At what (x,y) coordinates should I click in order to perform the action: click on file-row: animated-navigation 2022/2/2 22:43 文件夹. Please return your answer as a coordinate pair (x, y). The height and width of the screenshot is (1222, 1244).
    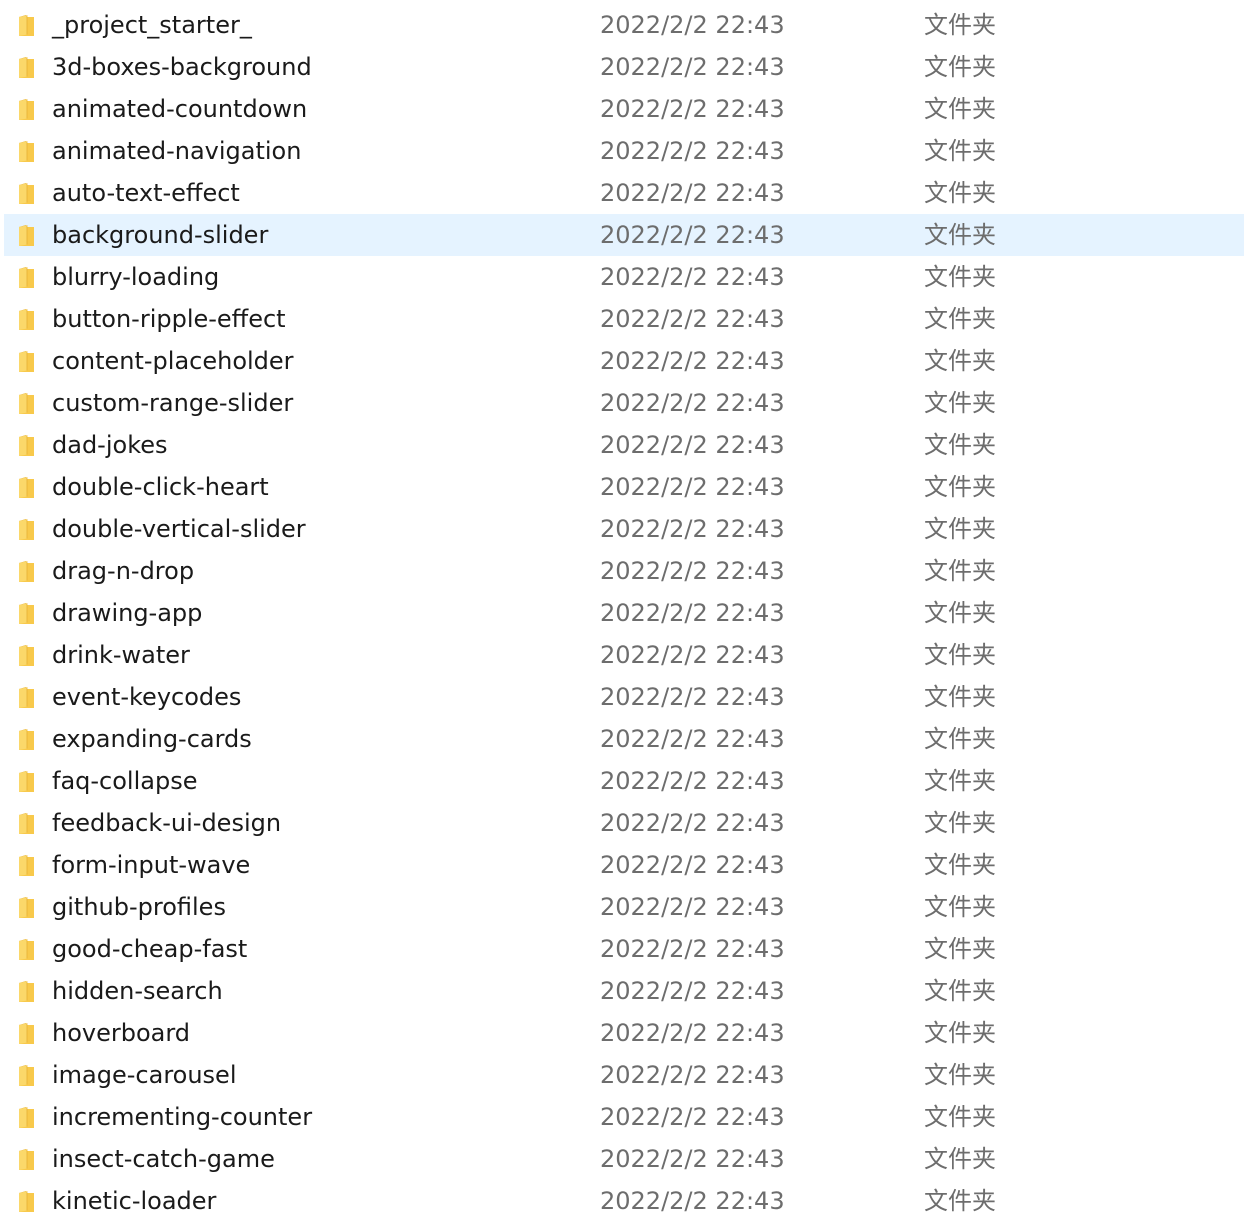
    Looking at the image, I should click on (622, 151).